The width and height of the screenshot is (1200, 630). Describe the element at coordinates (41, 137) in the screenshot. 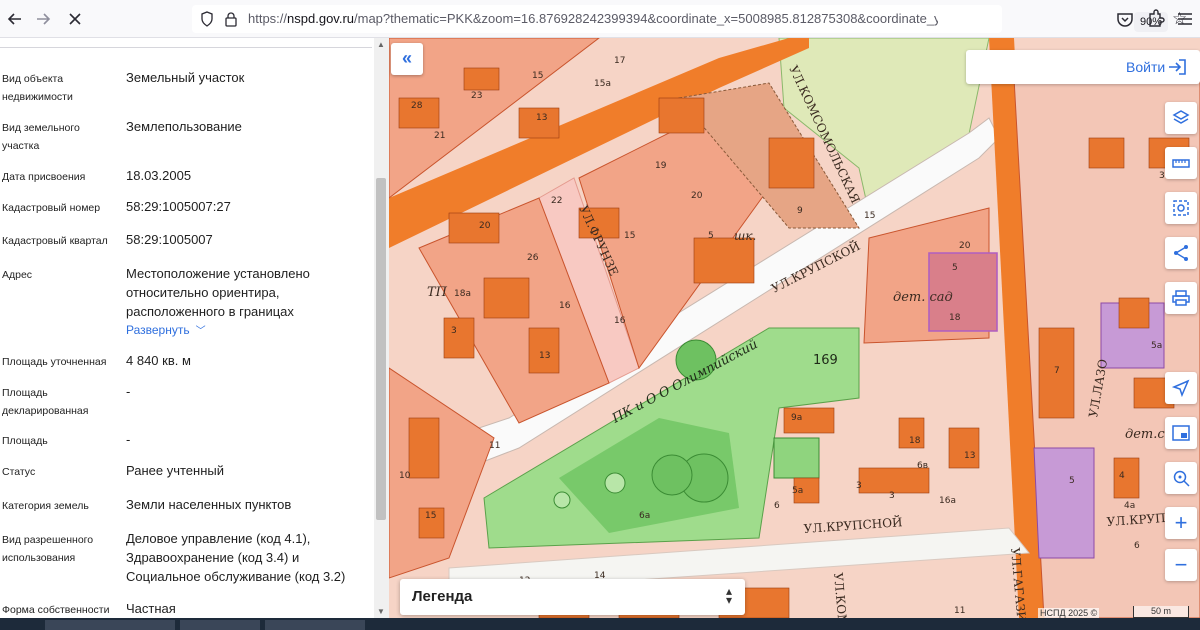

I see `label-land-type: Вид земельного участка` at that location.